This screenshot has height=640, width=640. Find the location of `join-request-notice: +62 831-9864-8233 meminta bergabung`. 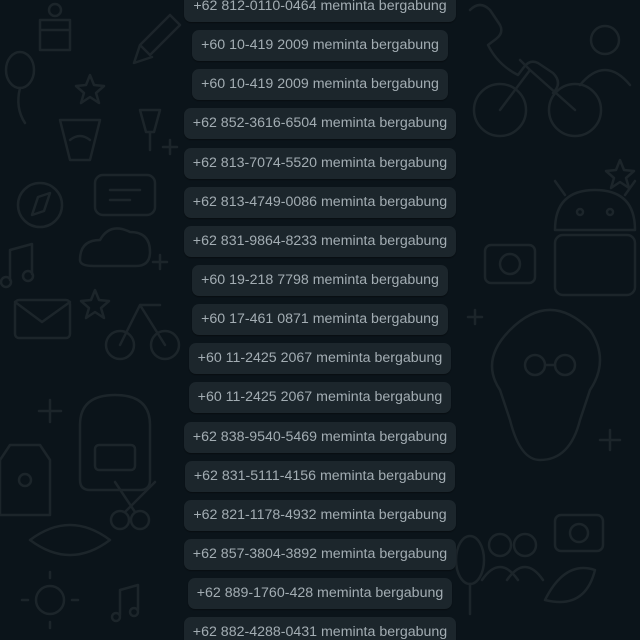

join-request-notice: +62 831-9864-8233 meminta bergabung is located at coordinates (320, 241).